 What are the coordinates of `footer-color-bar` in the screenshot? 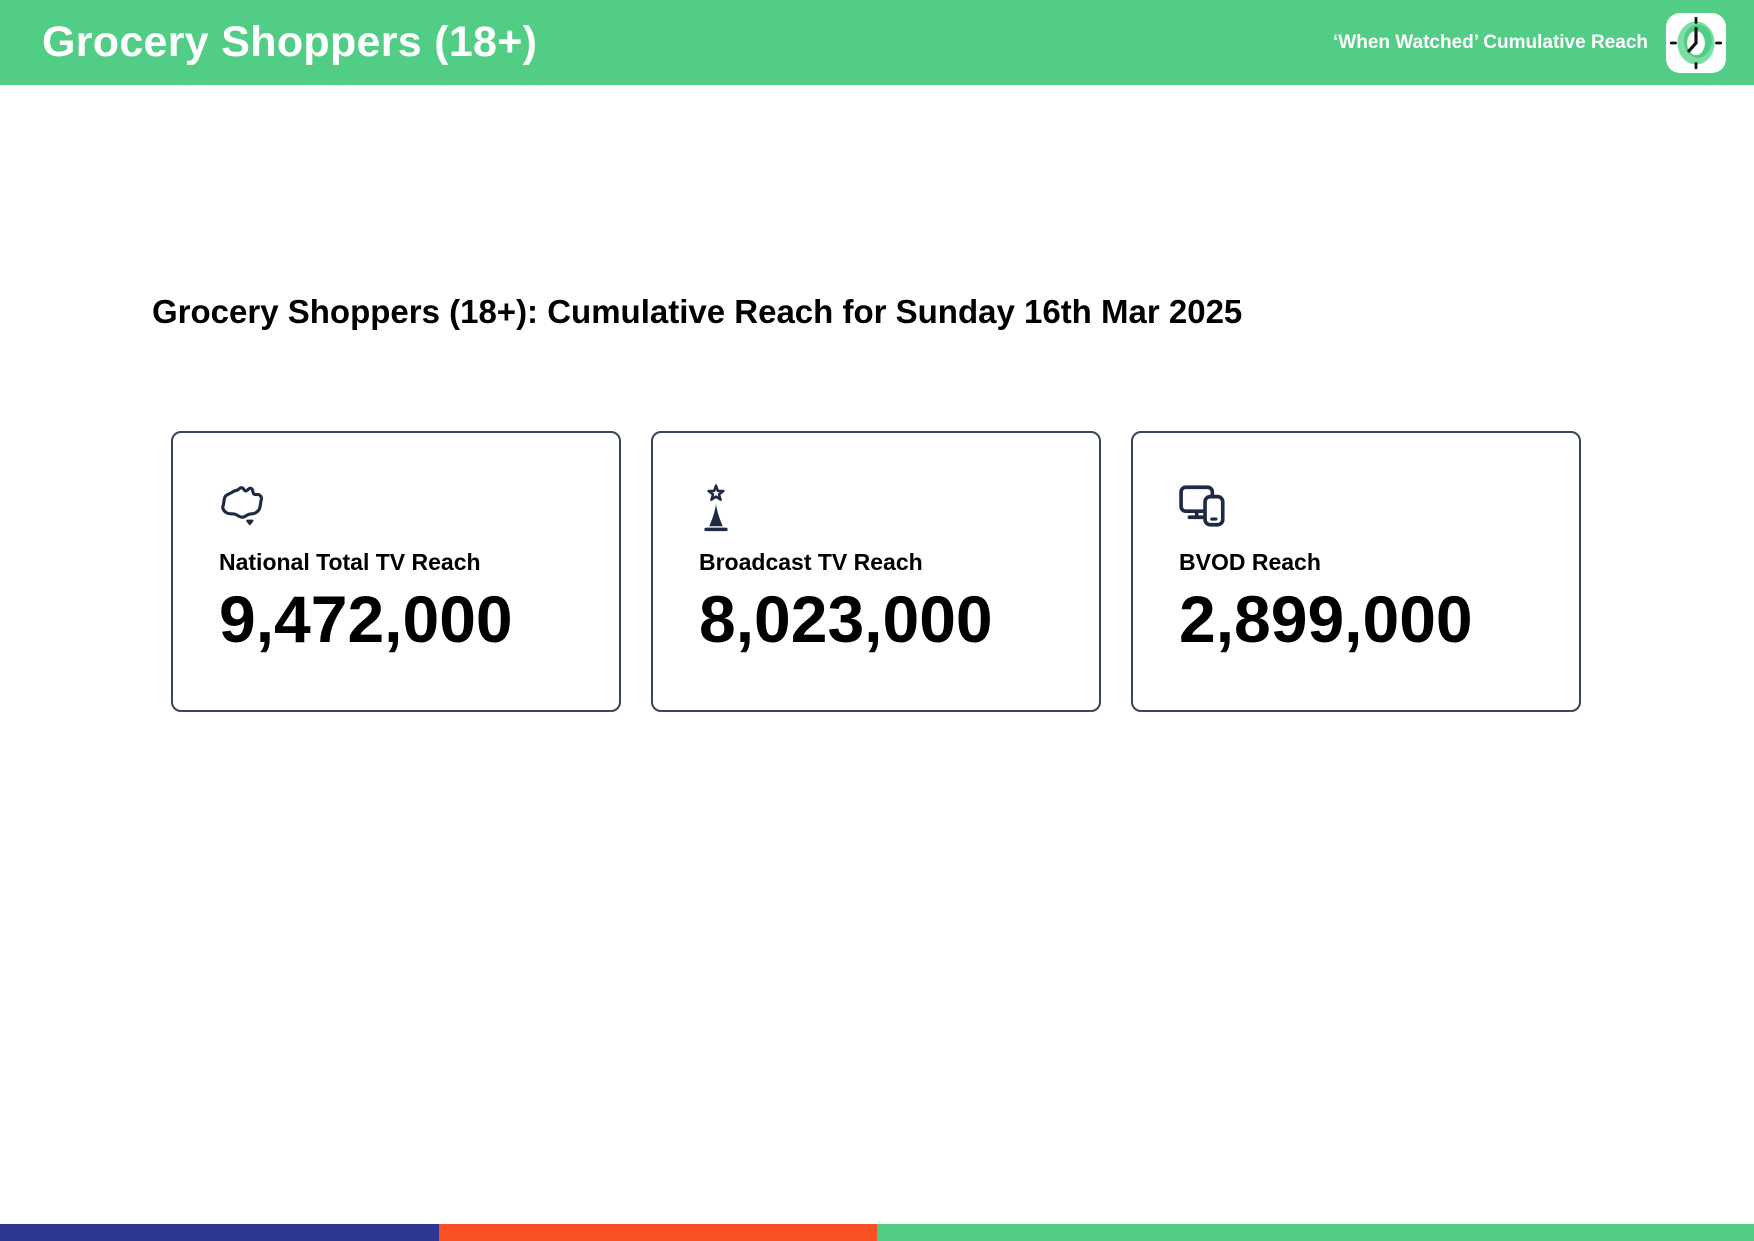 It's located at (877, 1232).